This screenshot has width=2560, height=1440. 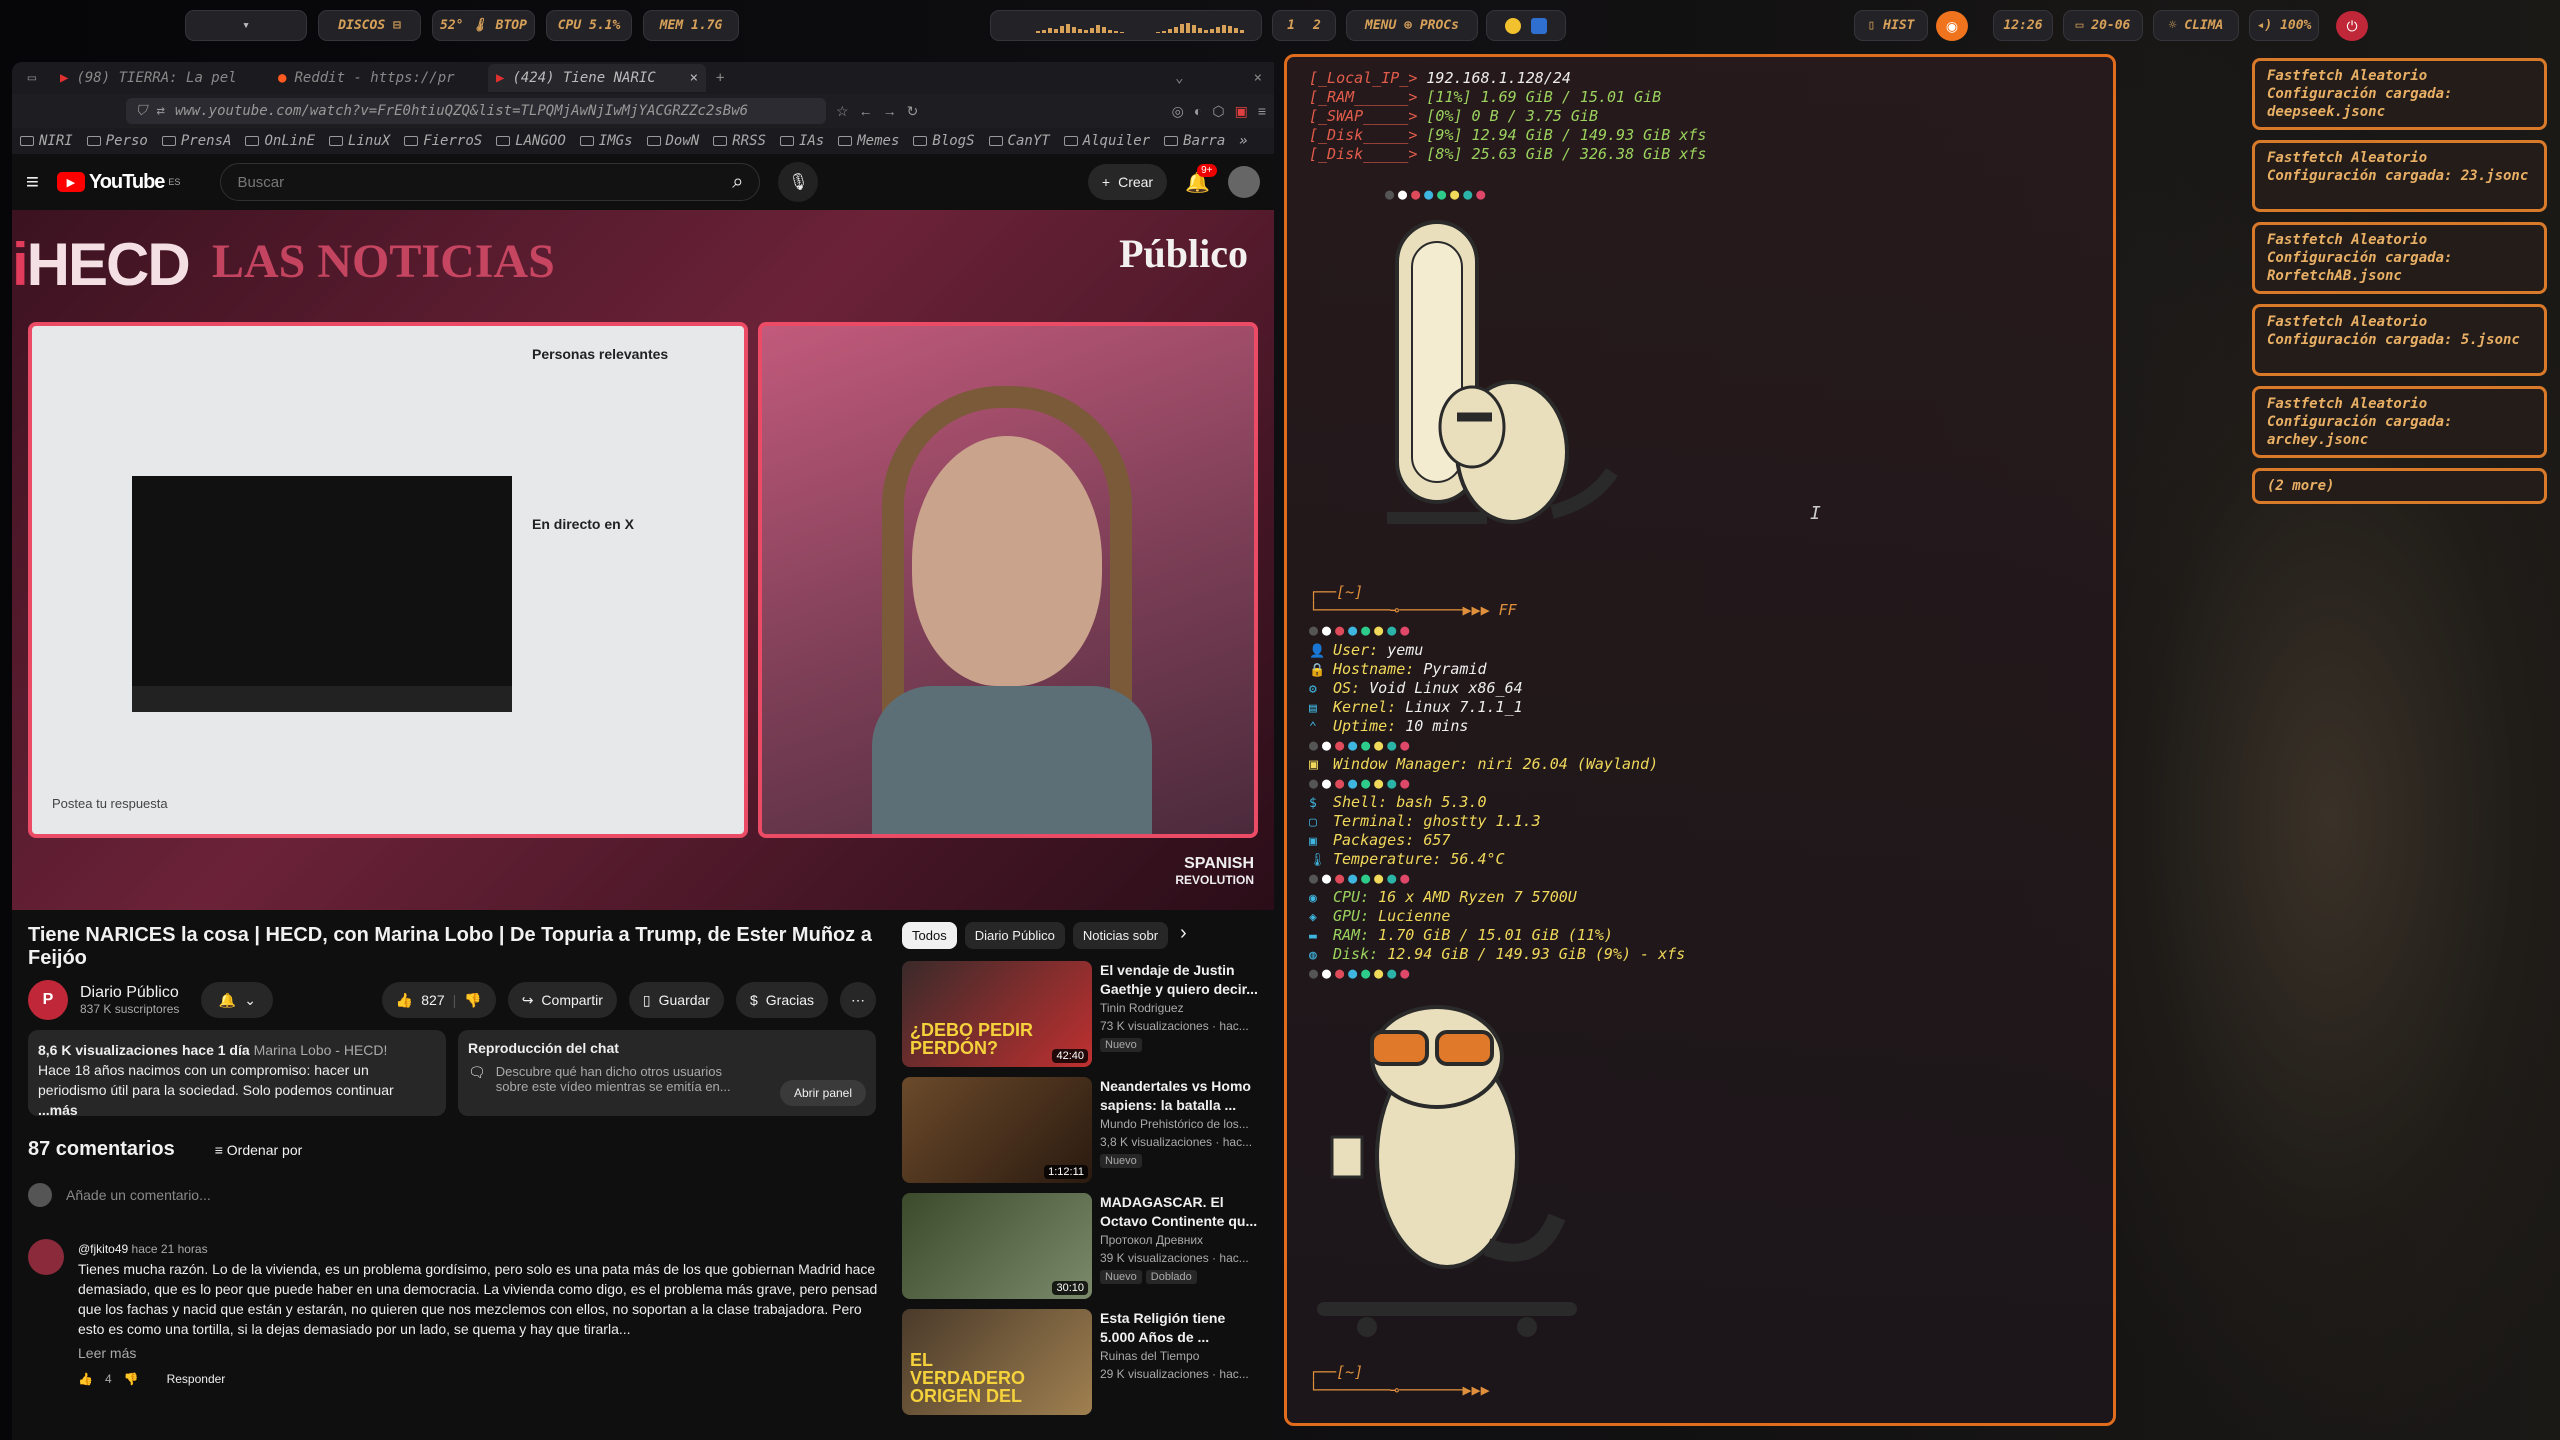 I want to click on permissions-icon: ⇄, so click(x=161, y=111).